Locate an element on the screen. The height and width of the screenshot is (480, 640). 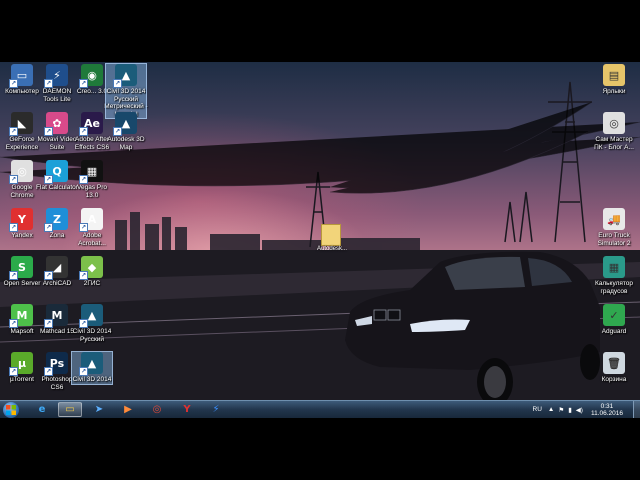
autodesk-map-icon: ▲ ↗ is located at coordinates (125, 124).